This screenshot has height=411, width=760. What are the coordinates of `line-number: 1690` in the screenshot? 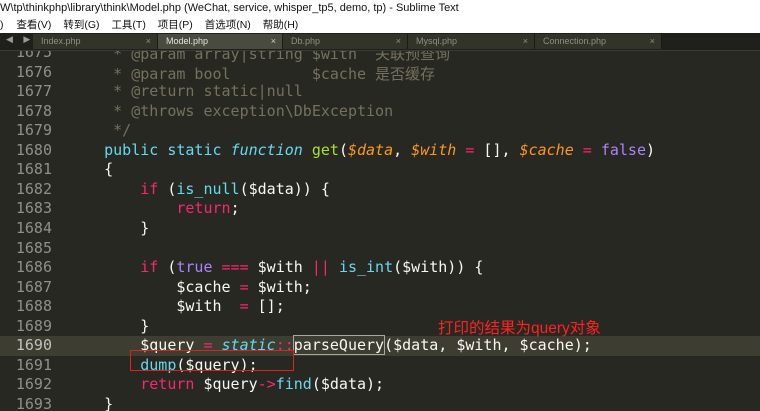 It's located at (33, 345).